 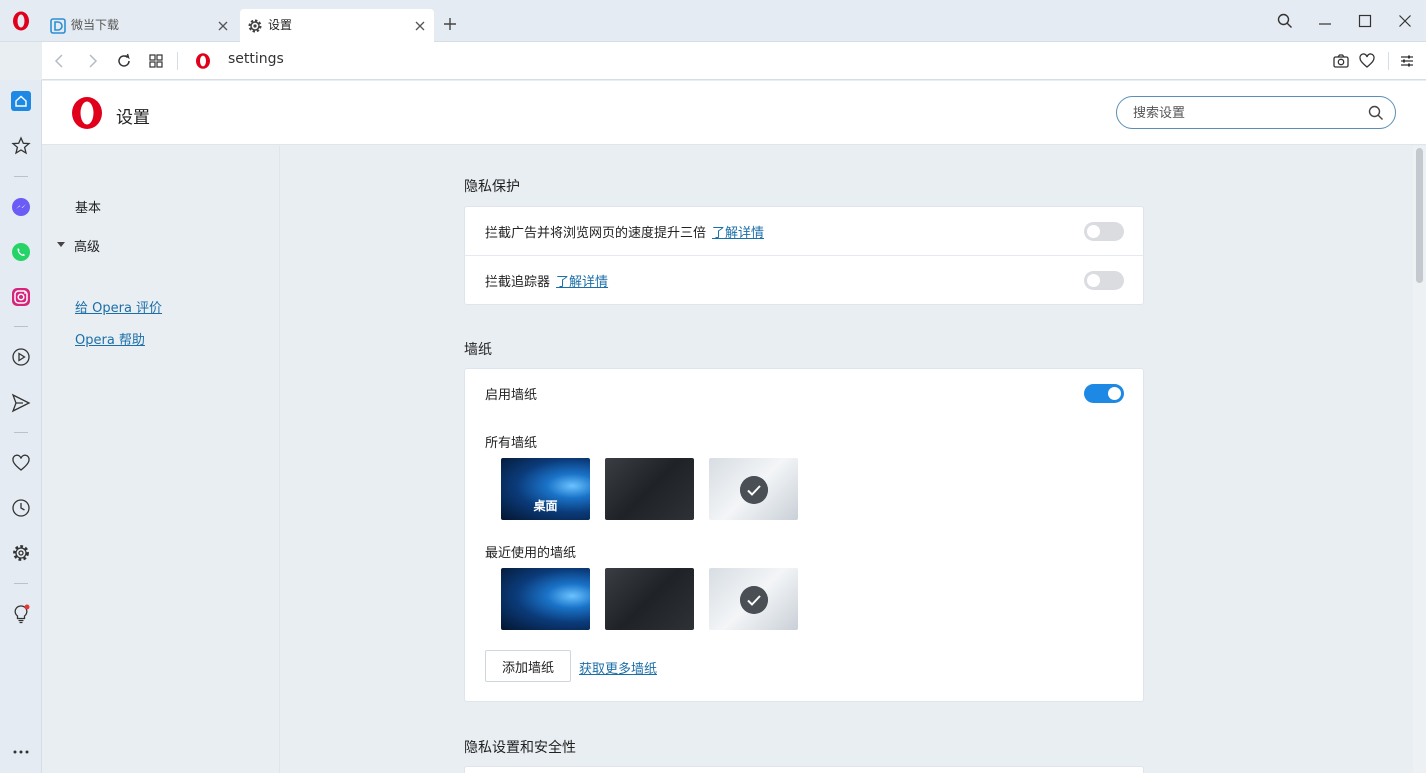 What do you see at coordinates (545, 506) in the screenshot?
I see `wallpaper-caption: 桌面` at bounding box center [545, 506].